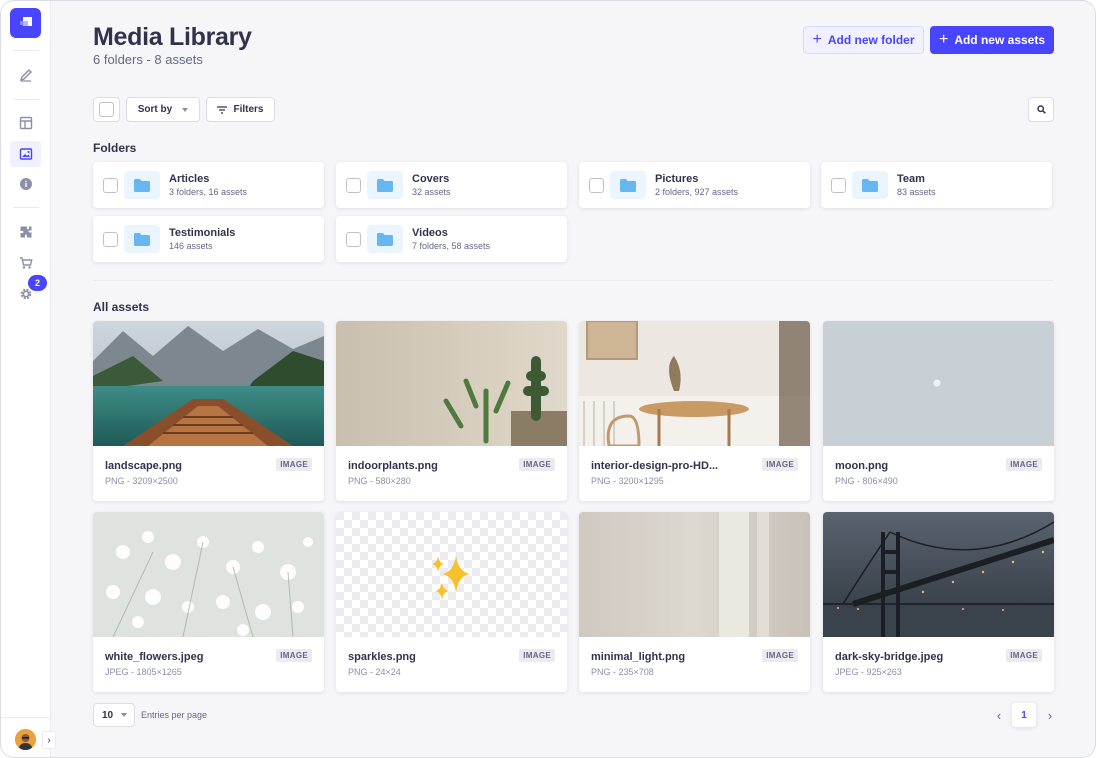 The image size is (1096, 758). Describe the element at coordinates (999, 715) in the screenshot. I see `previous-page-icon: ‹` at that location.